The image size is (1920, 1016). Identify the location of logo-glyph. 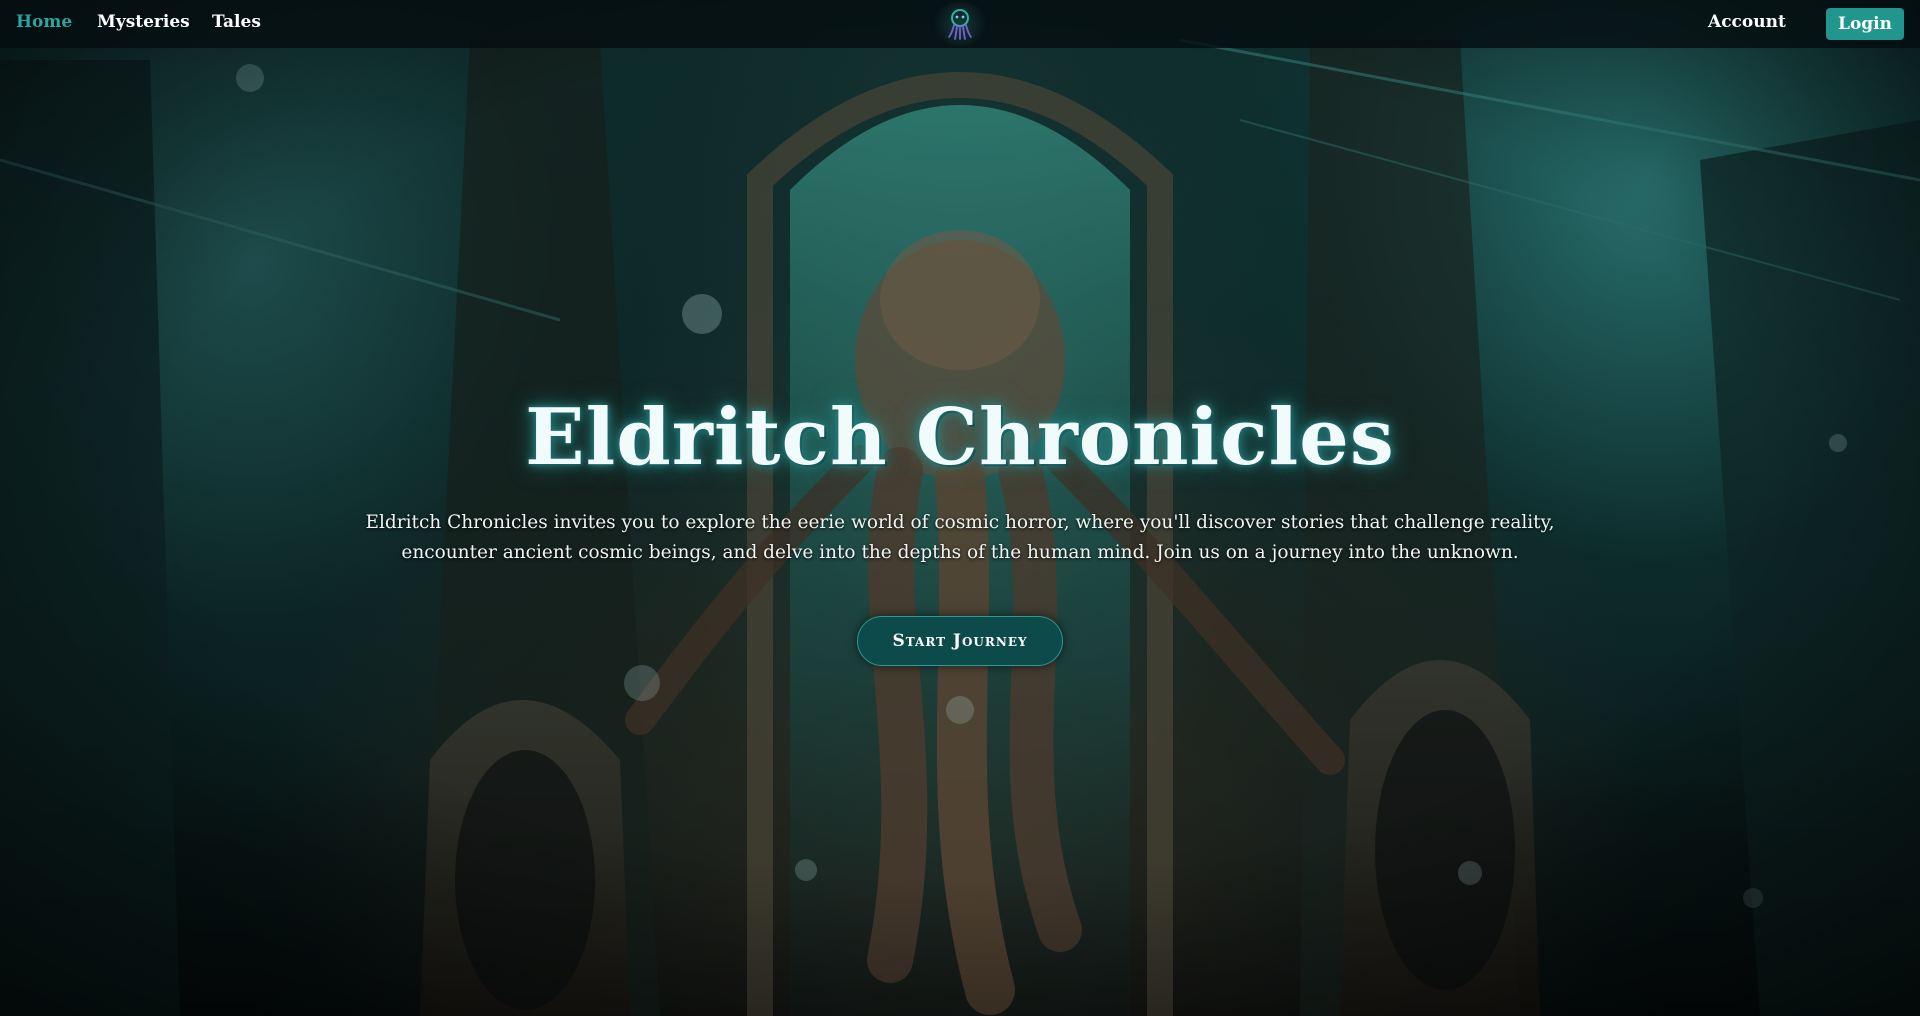
(960, 24).